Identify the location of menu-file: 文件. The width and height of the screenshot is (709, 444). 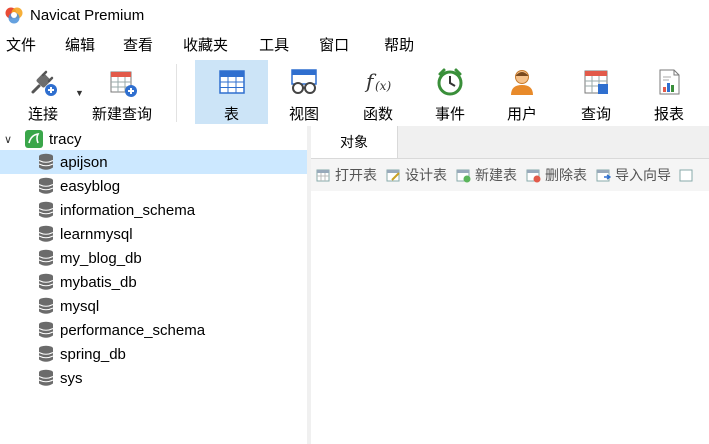
(21, 44).